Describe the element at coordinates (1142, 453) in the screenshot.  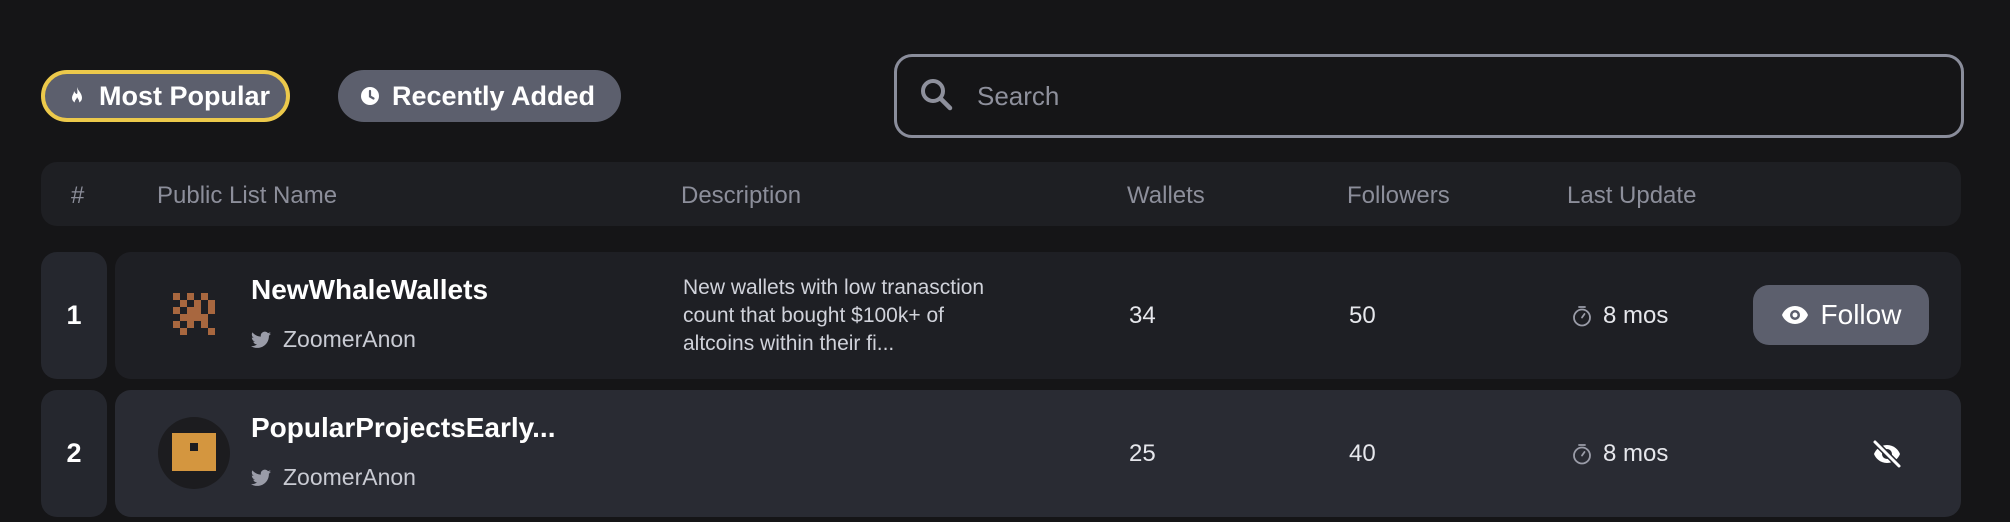
I see `wallets-count: 25` at that location.